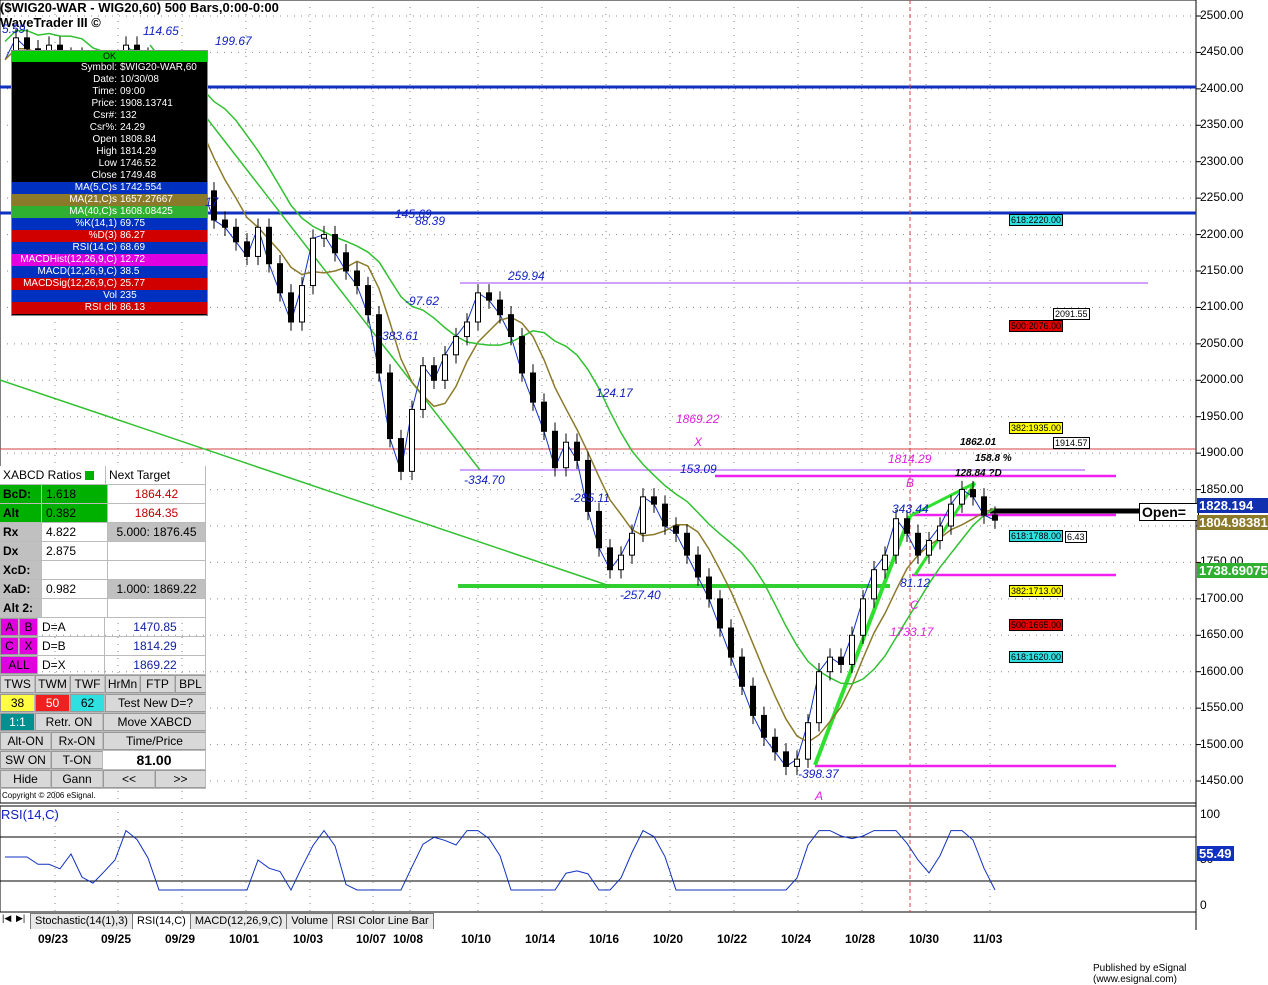 This screenshot has width=1268, height=985. I want to click on tab-scroll-right: ▶|, so click(20, 918).